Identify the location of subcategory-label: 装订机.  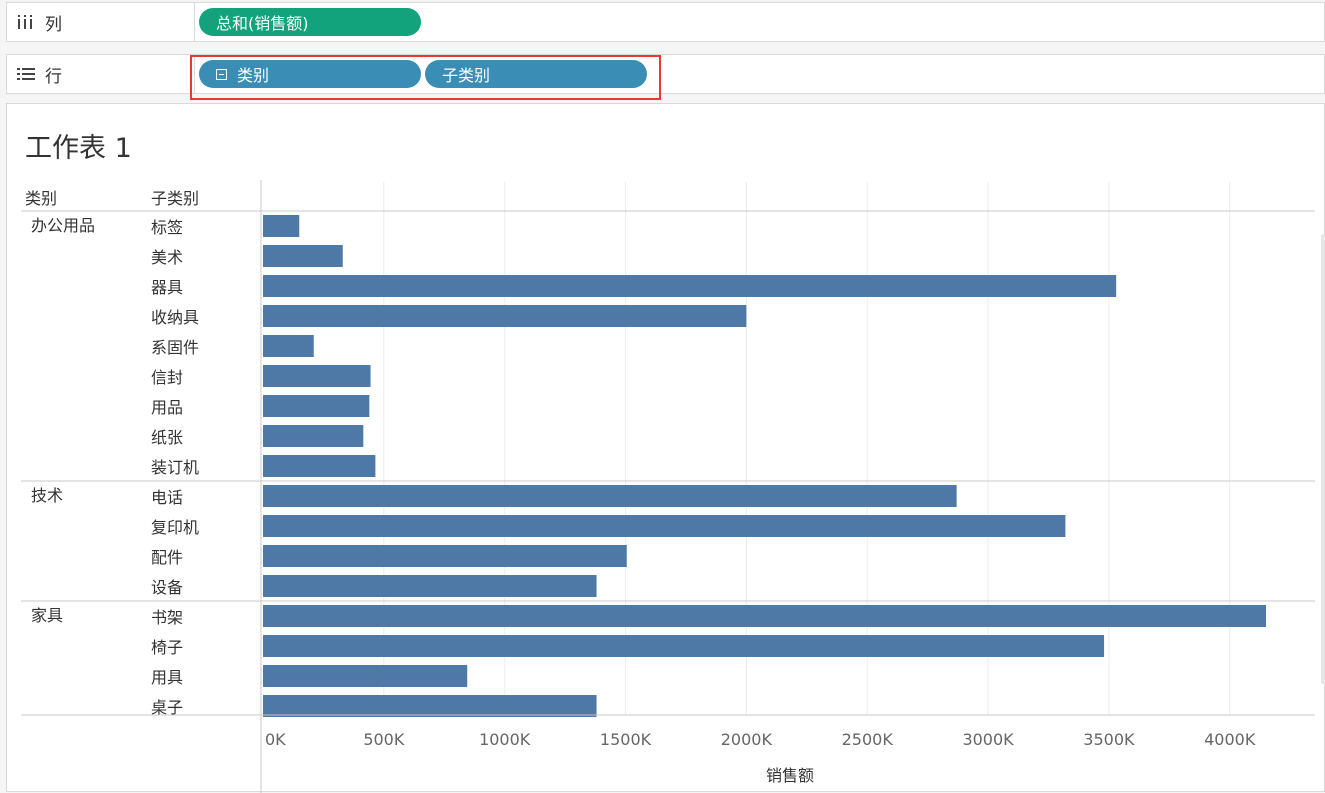
(175, 467).